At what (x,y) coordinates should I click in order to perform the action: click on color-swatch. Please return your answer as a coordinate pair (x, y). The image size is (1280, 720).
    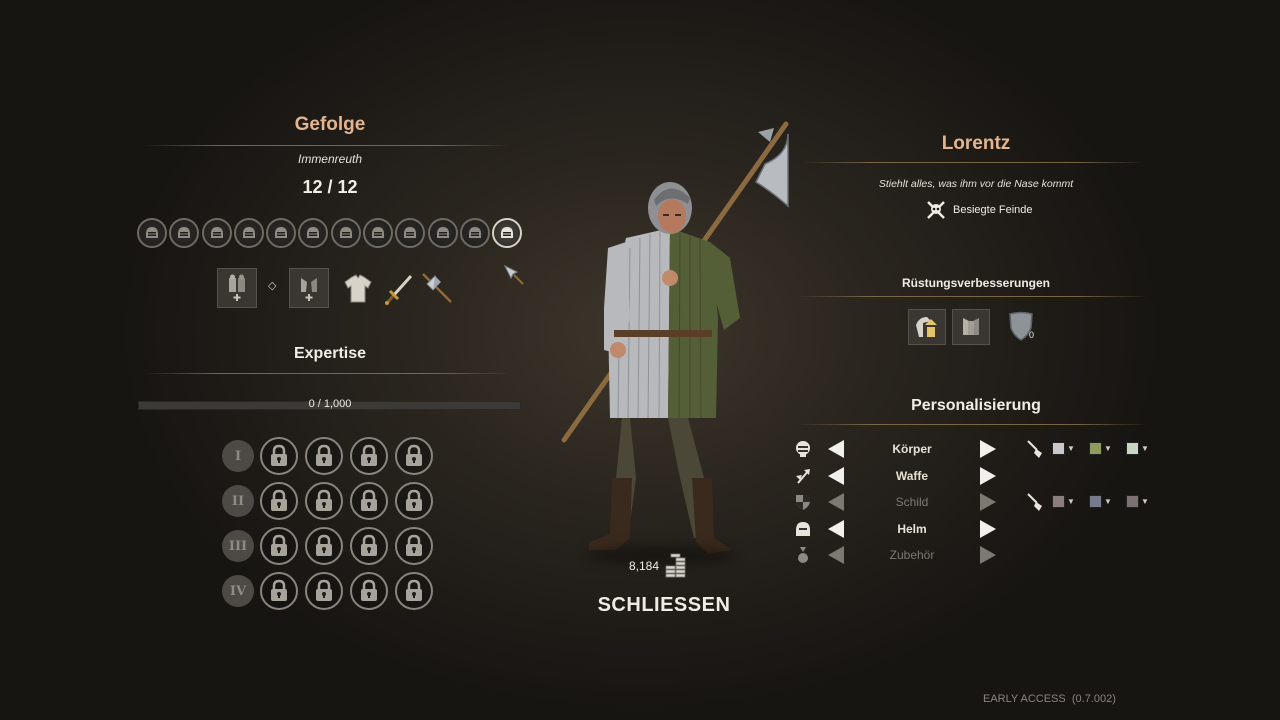
    Looking at the image, I should click on (1095, 448).